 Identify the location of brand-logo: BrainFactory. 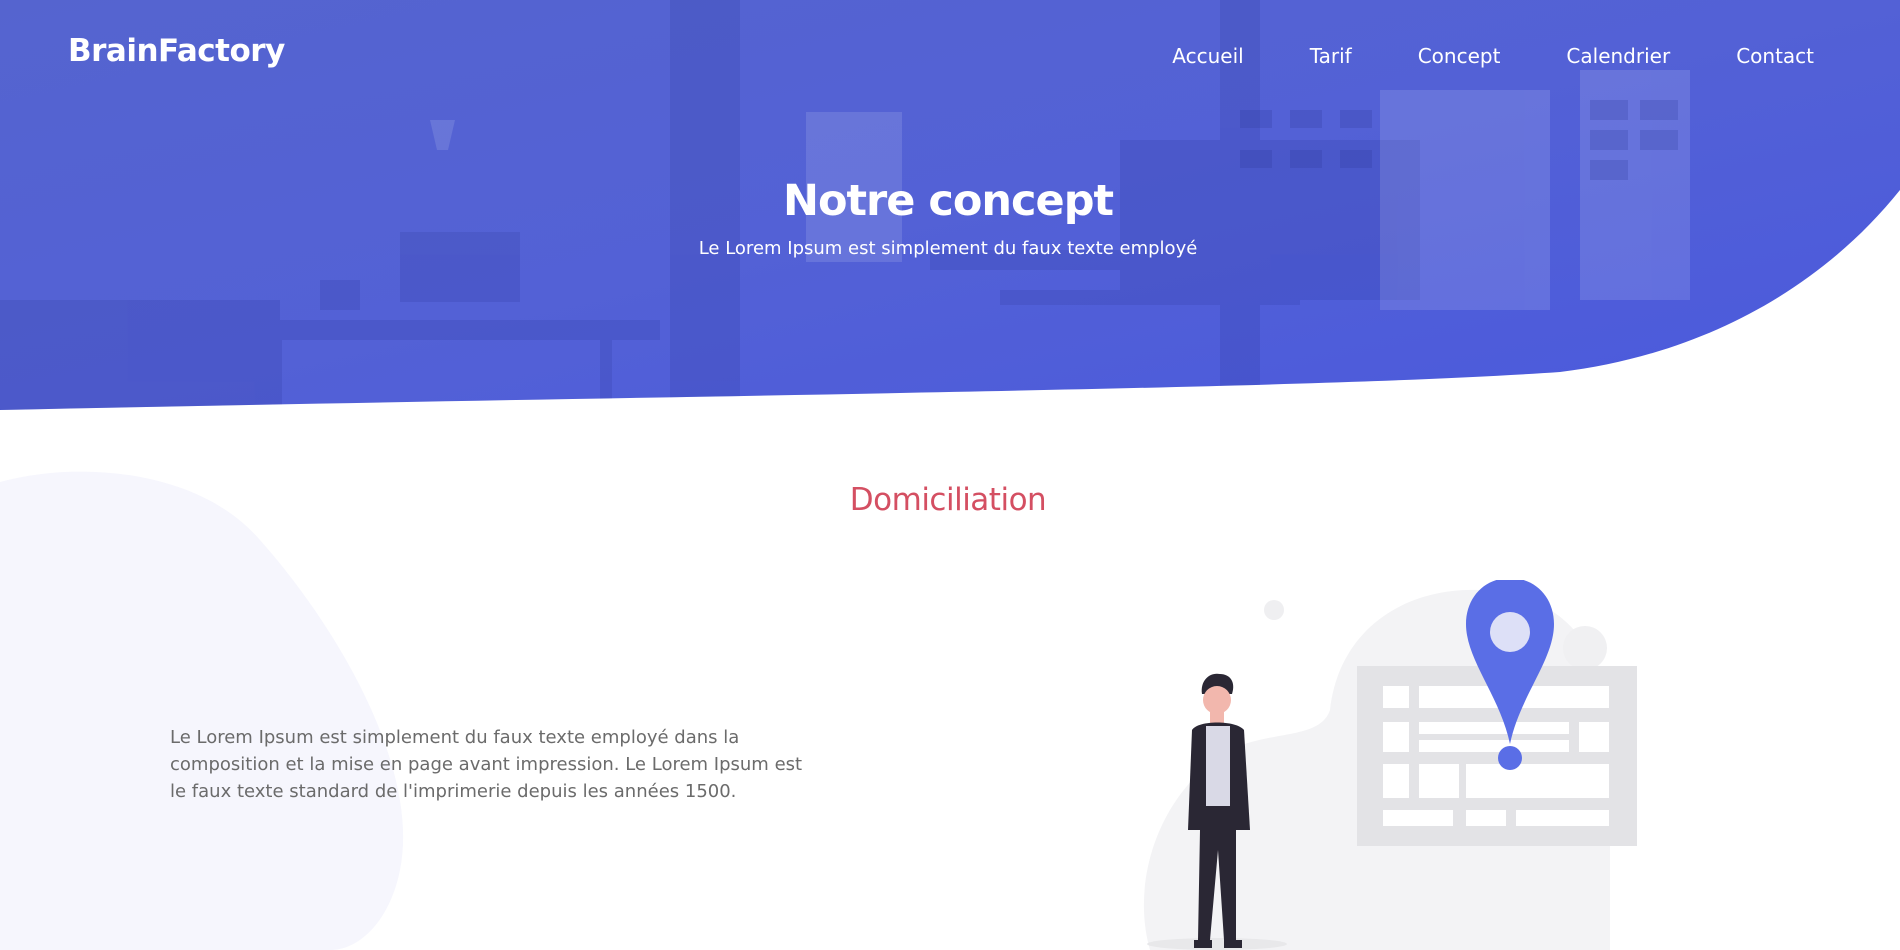
(176, 51).